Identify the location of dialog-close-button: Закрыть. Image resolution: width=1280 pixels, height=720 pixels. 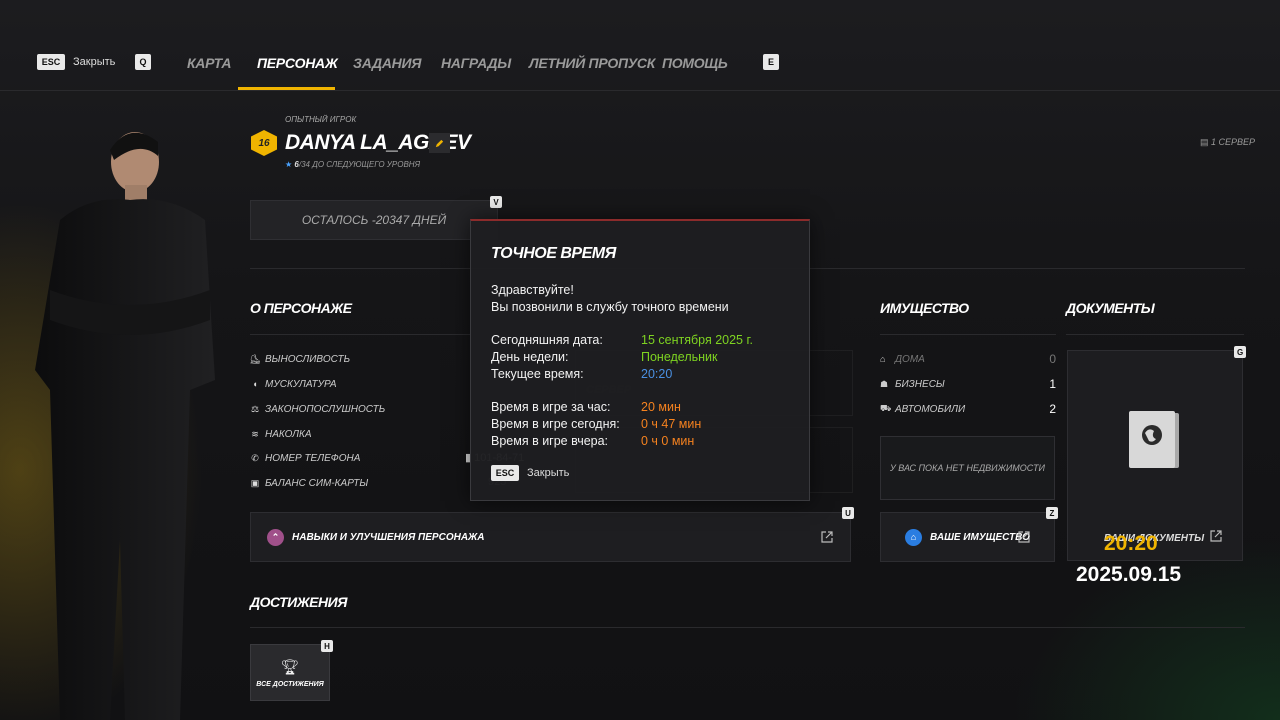
(548, 473).